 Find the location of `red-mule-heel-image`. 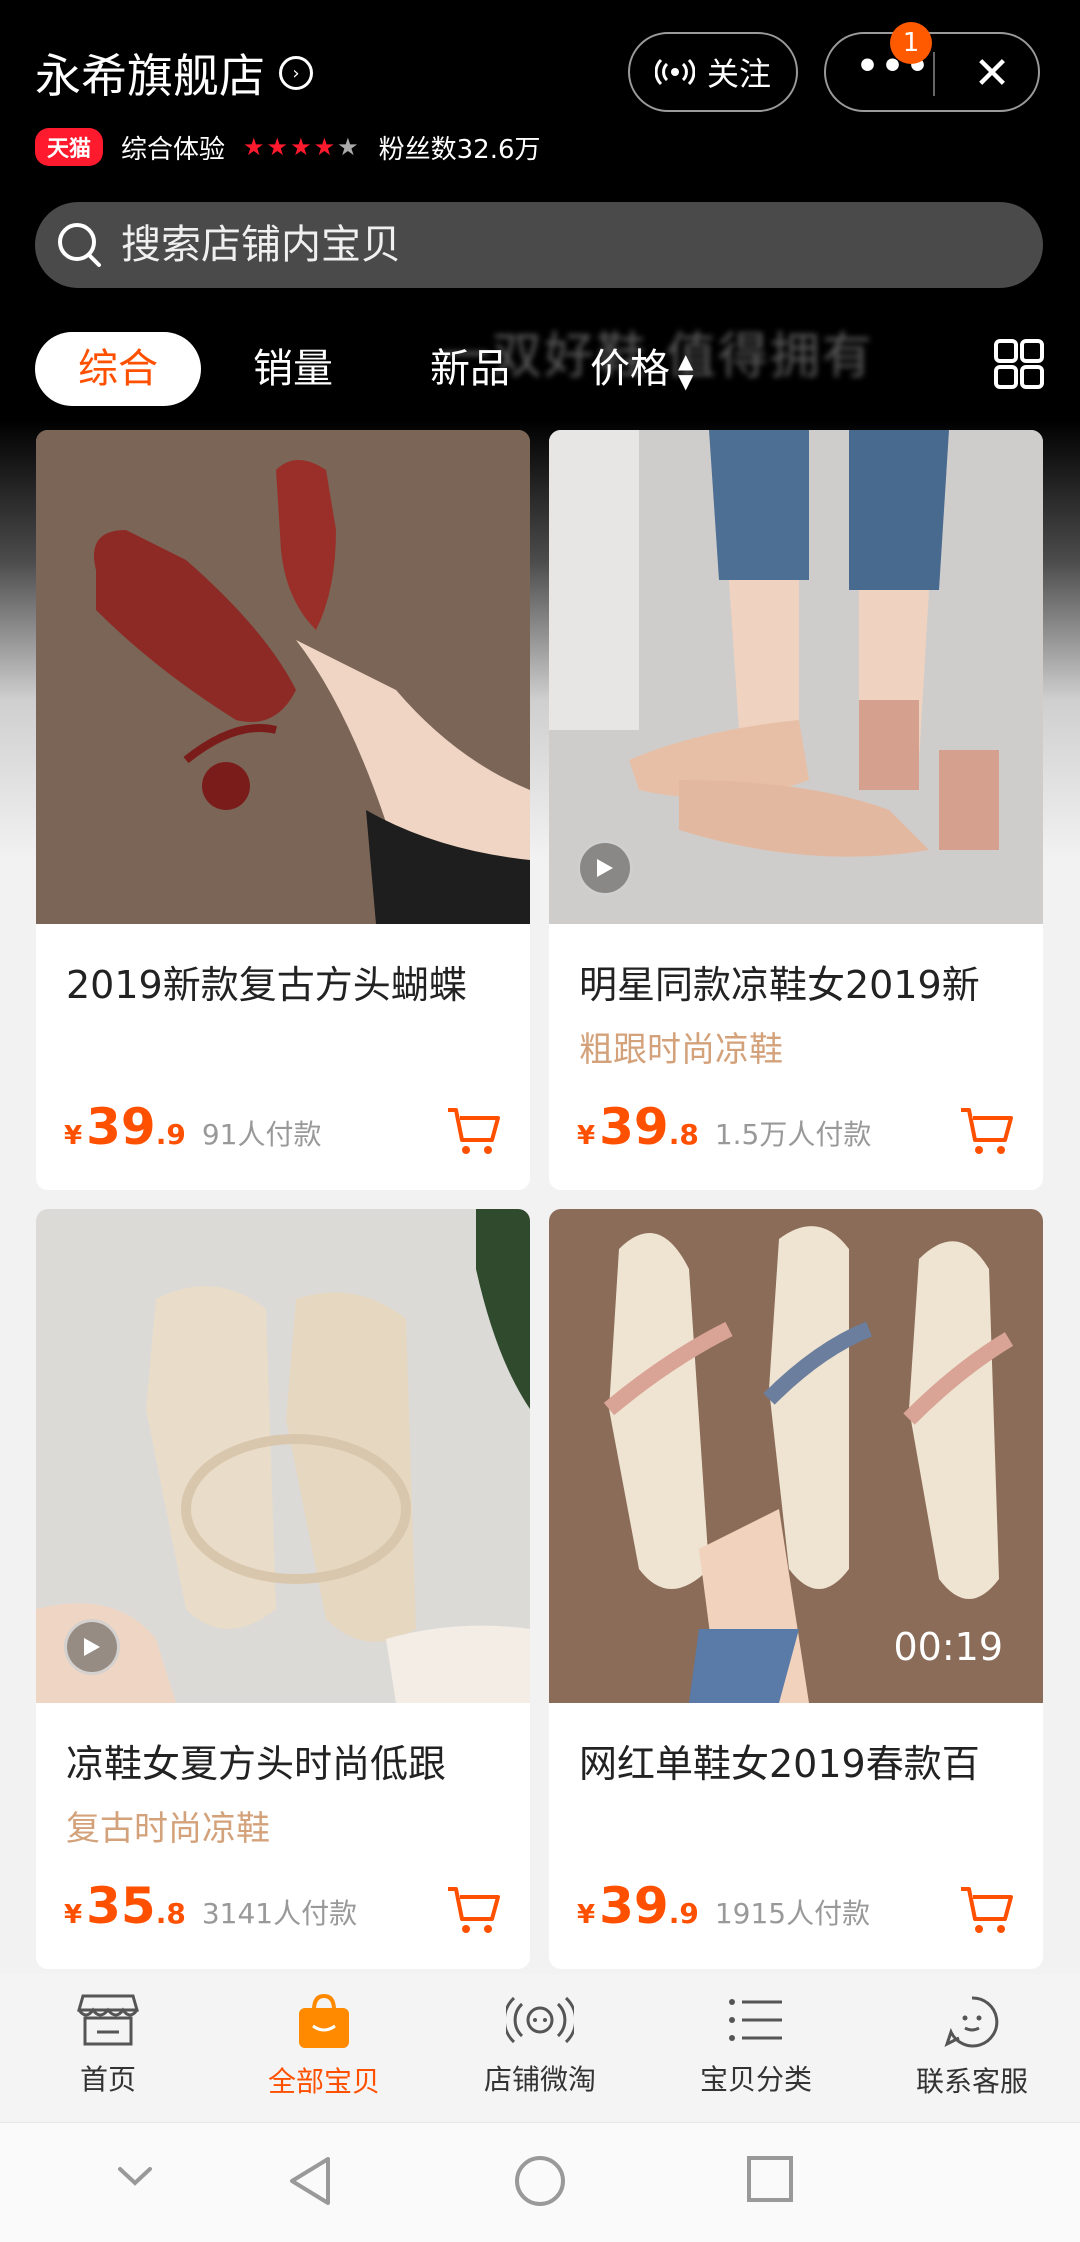

red-mule-heel-image is located at coordinates (283, 677).